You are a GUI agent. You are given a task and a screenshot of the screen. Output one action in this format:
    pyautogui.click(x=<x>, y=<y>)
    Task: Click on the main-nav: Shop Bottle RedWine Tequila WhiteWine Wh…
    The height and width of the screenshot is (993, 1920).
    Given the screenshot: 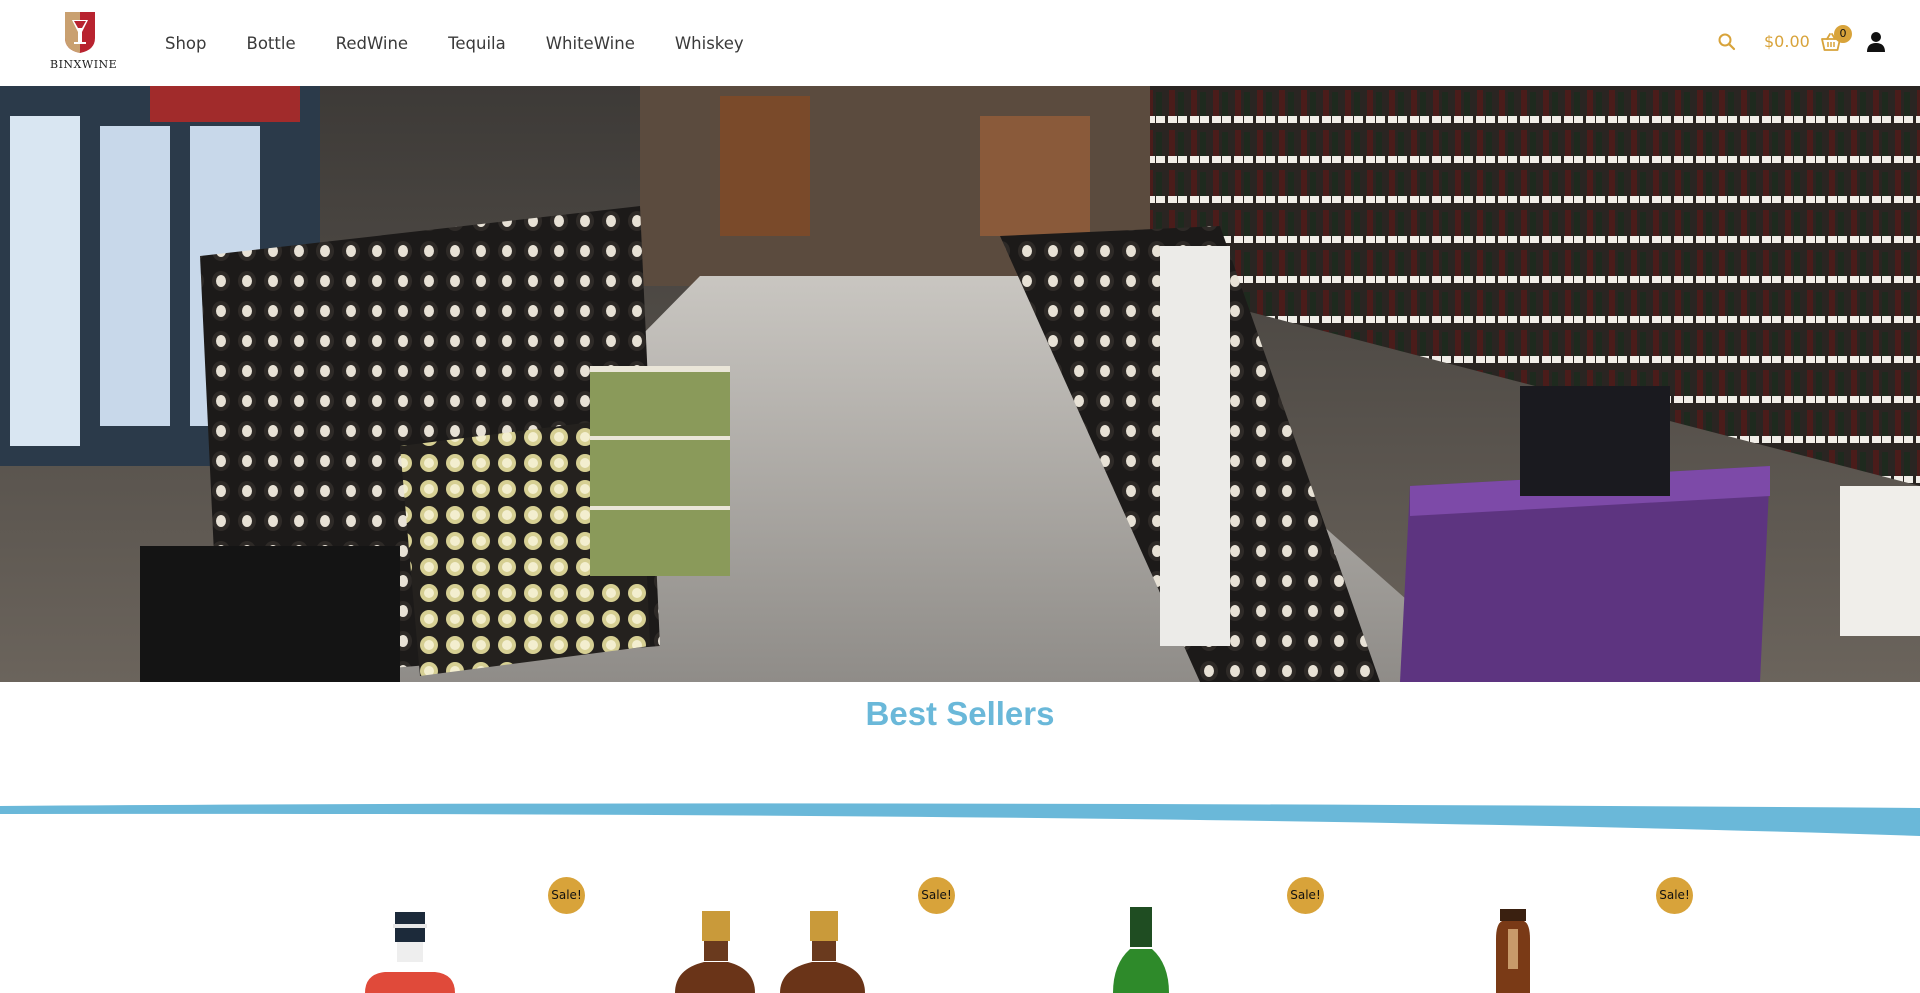 What is the action you would take?
    pyautogui.click(x=454, y=43)
    